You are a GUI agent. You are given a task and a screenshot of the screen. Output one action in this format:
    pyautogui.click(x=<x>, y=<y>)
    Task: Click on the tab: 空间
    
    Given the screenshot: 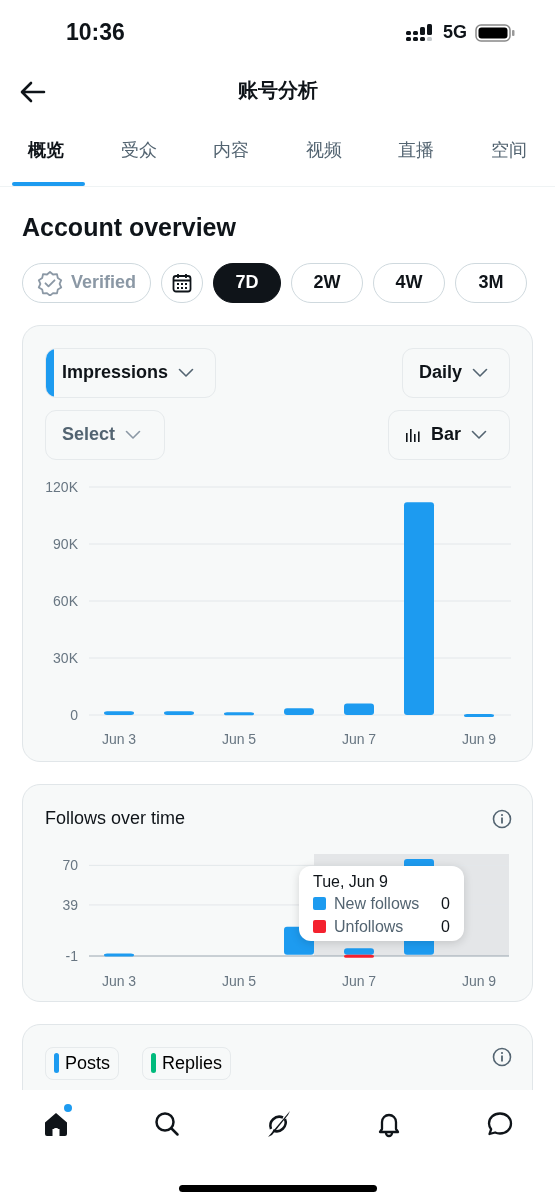 What is the action you would take?
    pyautogui.click(x=508, y=150)
    